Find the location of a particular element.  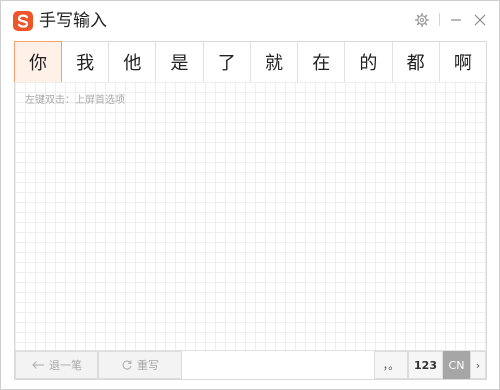

candidate-8: 的 is located at coordinates (369, 62).